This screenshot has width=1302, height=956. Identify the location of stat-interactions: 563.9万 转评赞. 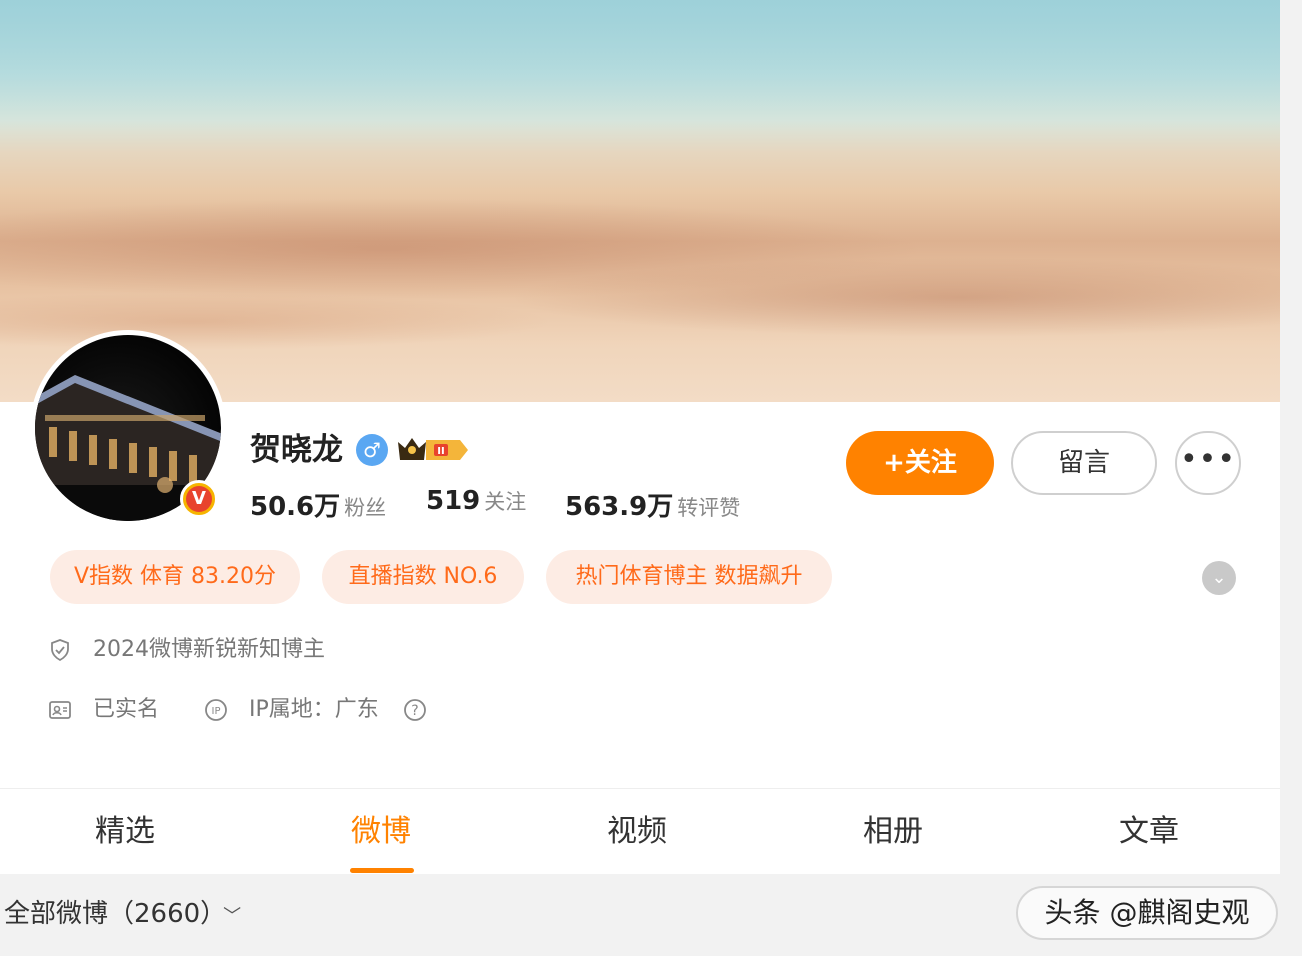
(652, 504).